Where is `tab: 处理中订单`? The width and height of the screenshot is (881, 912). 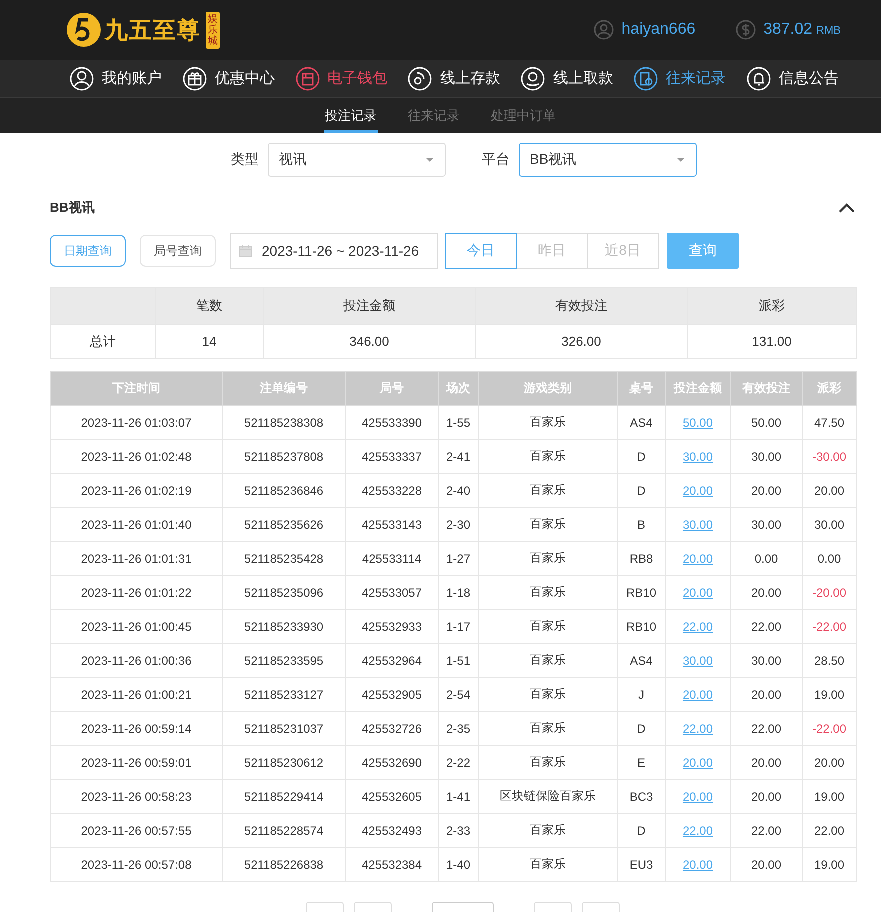 tab: 处理中订单 is located at coordinates (523, 117).